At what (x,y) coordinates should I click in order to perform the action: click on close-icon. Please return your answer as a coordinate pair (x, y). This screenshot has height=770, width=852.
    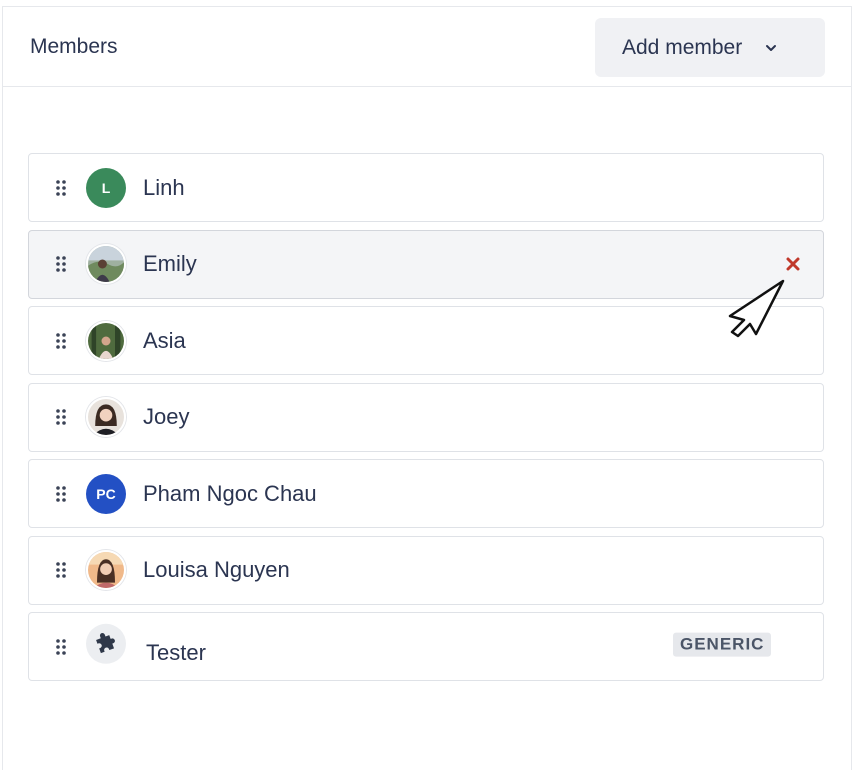
    Looking at the image, I should click on (793, 264).